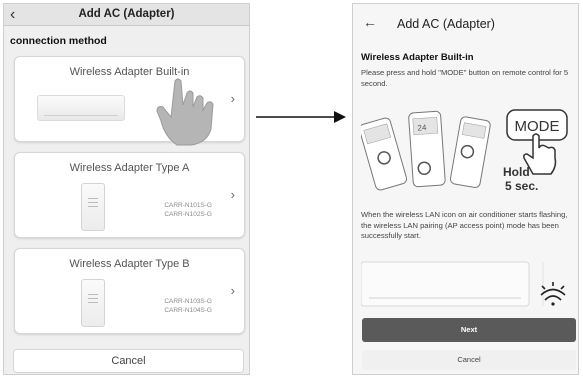 This screenshot has height=378, width=583. Describe the element at coordinates (516, 172) in the screenshot. I see `hold-label: Hold` at that location.